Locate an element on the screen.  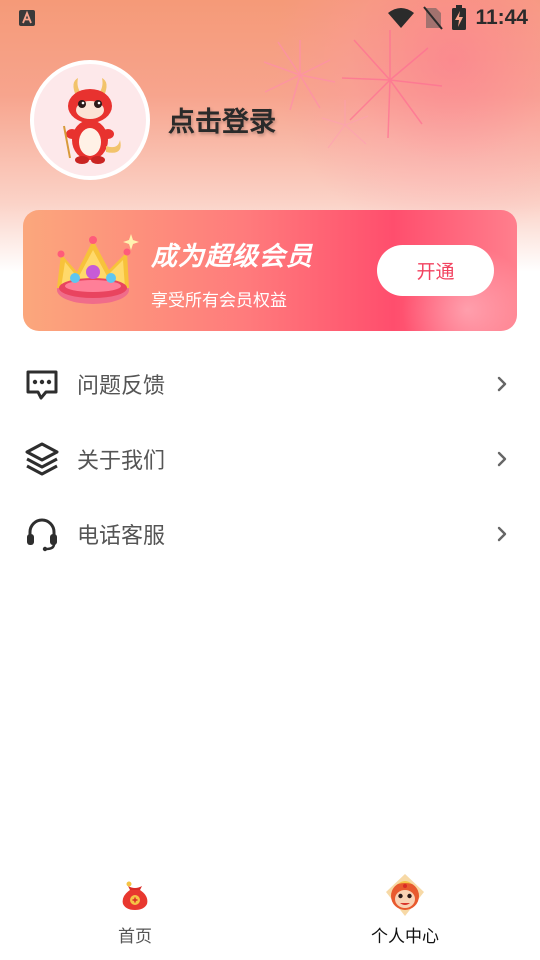
headset-icon is located at coordinates (42, 534).